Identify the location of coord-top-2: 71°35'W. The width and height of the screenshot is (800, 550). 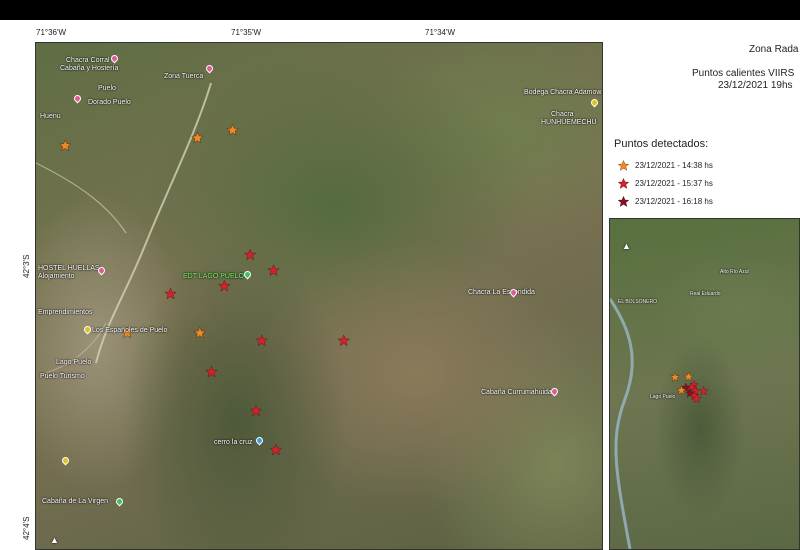
(246, 32).